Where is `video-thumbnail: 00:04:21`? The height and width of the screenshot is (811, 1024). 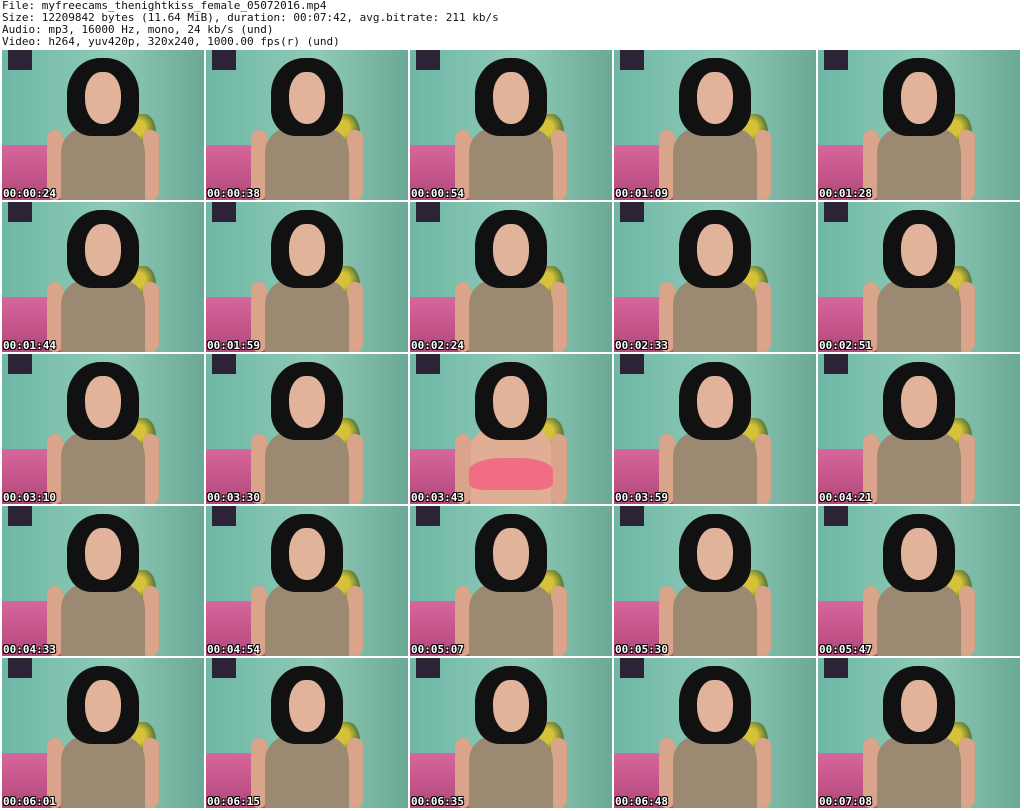 video-thumbnail: 00:04:21 is located at coordinates (919, 429).